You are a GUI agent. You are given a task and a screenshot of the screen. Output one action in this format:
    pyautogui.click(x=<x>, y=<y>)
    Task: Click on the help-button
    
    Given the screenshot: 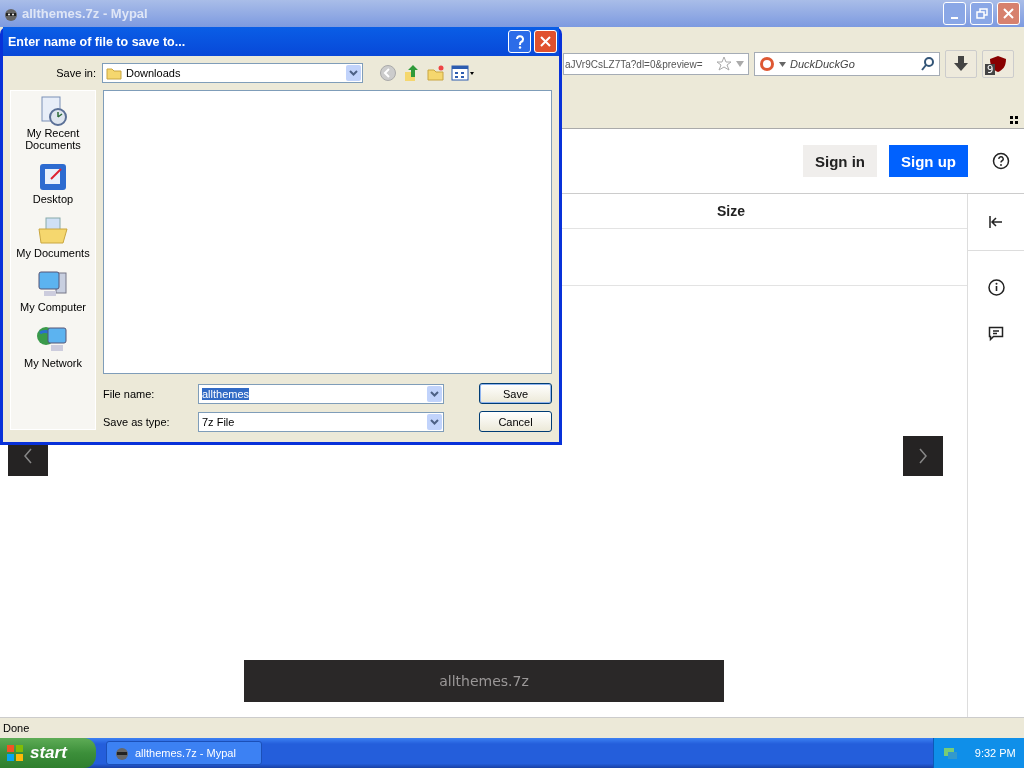 What is the action you would take?
    pyautogui.click(x=519, y=41)
    